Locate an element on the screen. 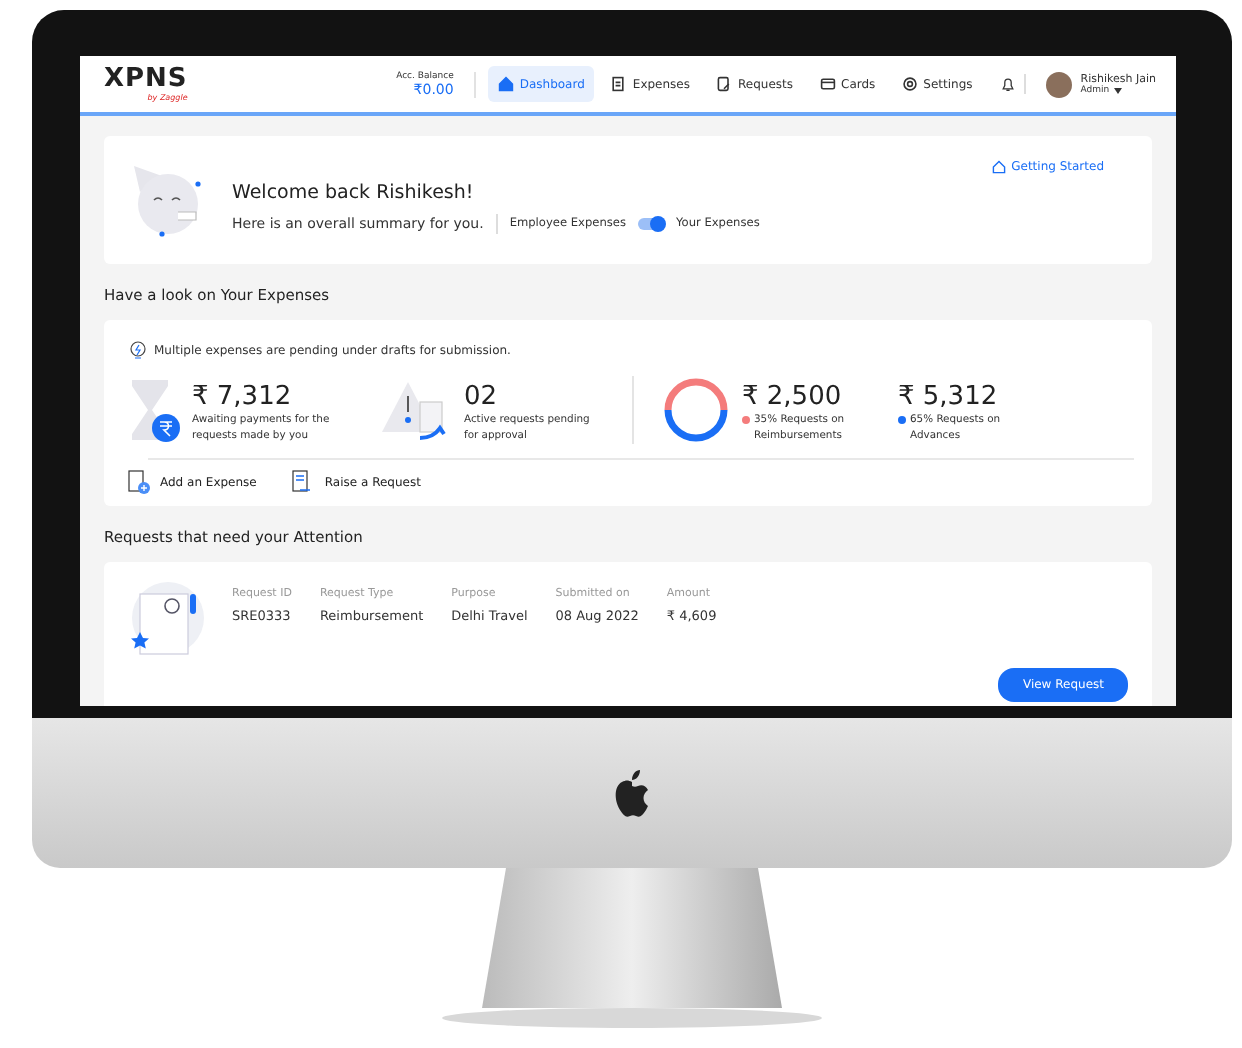 This screenshot has width=1242, height=1048. document-search-drawing is located at coordinates (168, 618).